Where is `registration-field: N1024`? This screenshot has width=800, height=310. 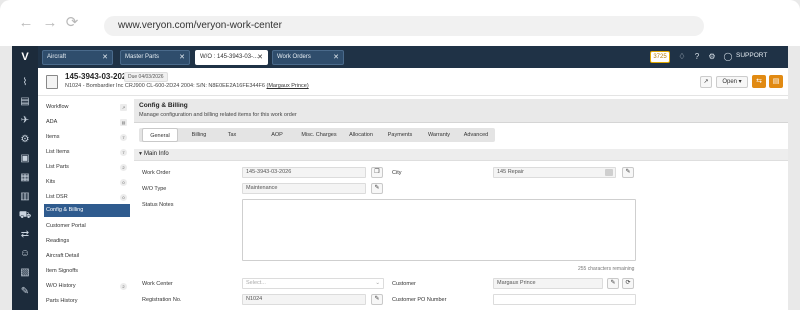
registration-field: N1024 is located at coordinates (304, 299).